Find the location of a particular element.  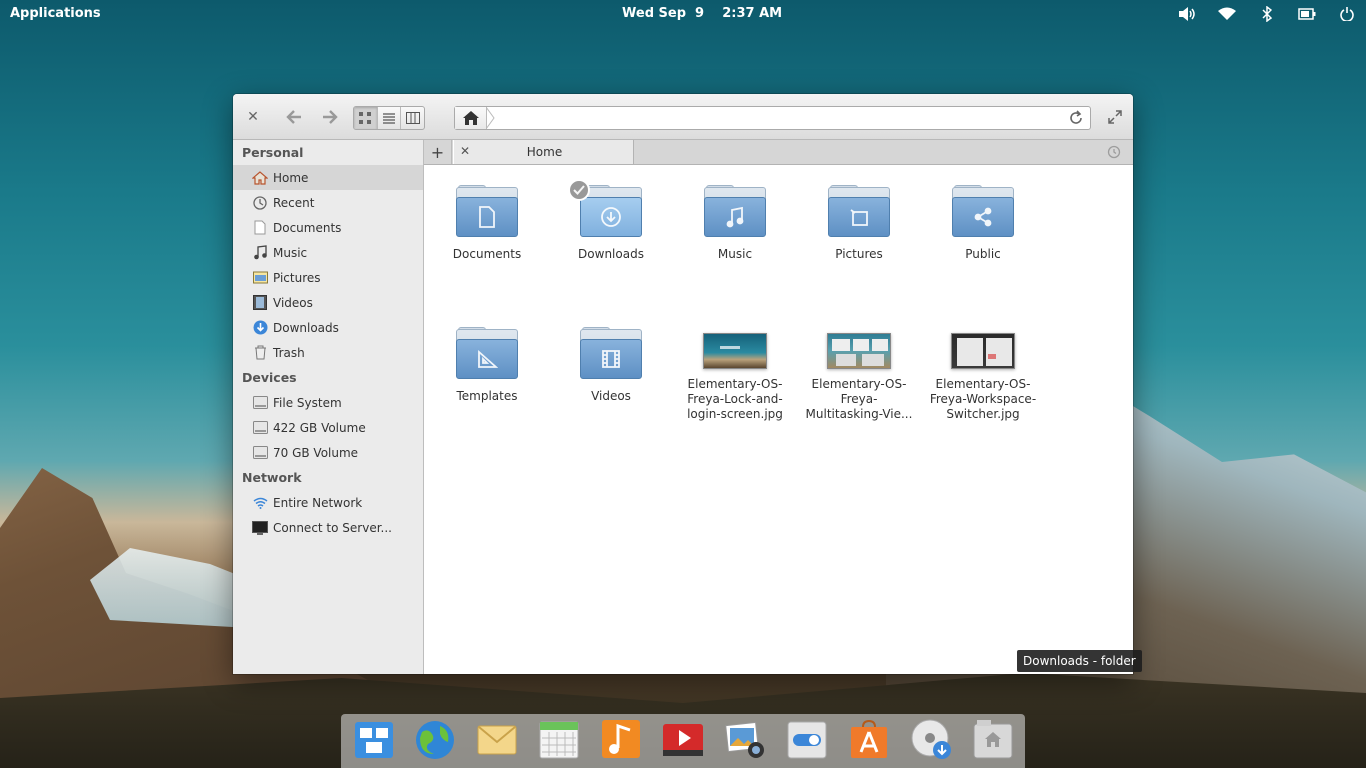

tab-label: Home is located at coordinates (544, 152).